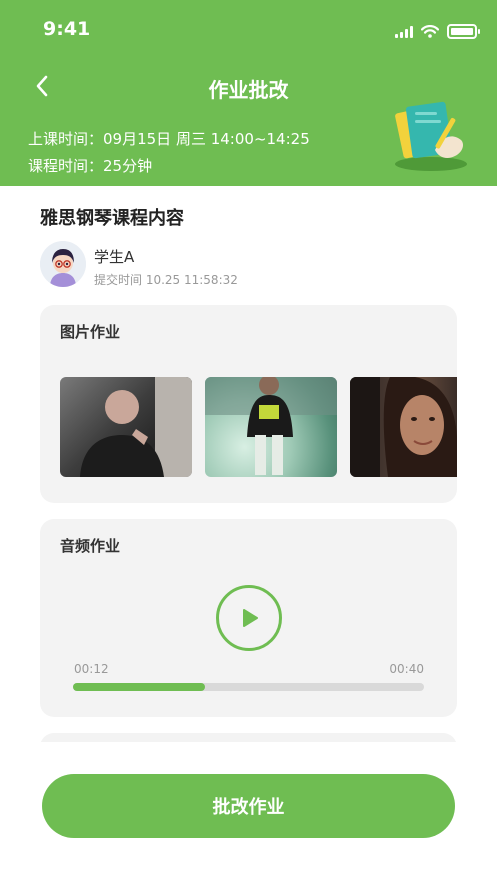  I want to click on play-button, so click(249, 618).